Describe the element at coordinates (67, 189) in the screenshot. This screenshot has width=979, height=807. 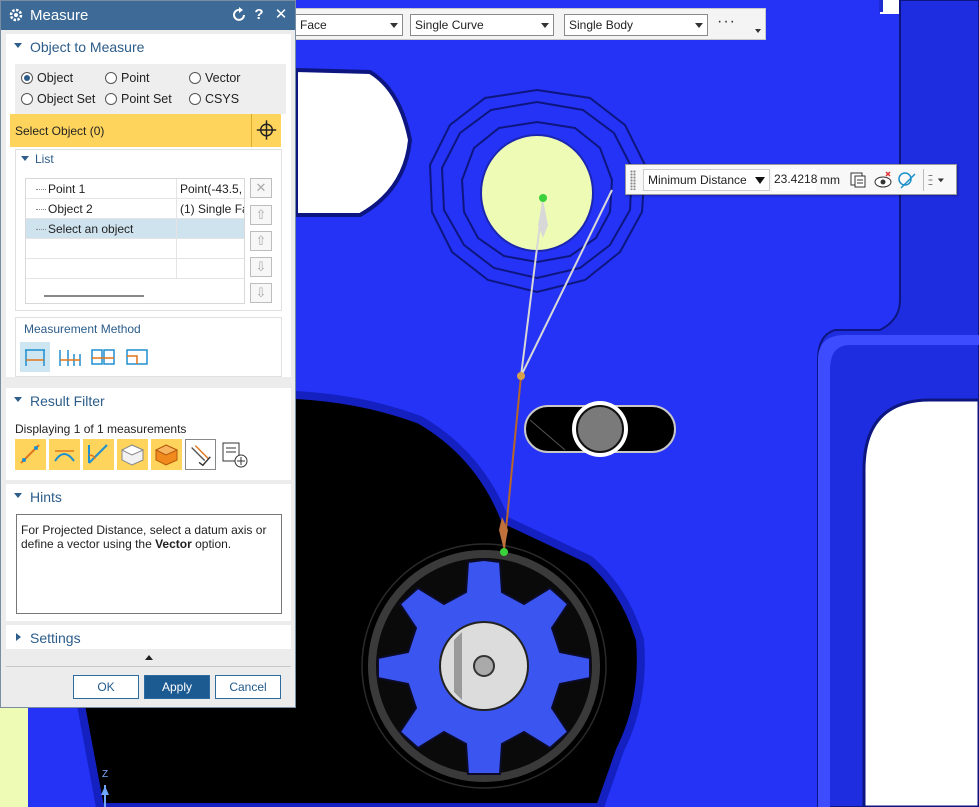
I see `row-name: Point 1` at that location.